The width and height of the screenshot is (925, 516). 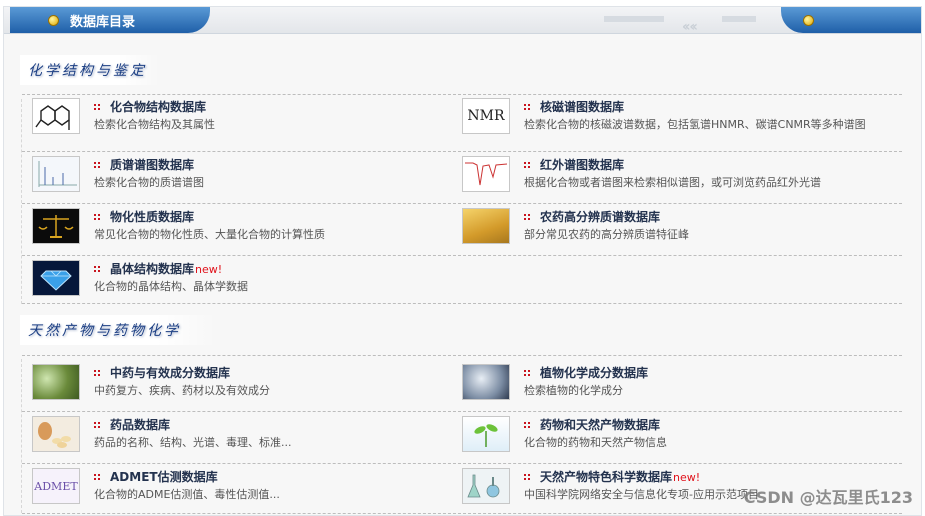 What do you see at coordinates (672, 388) in the screenshot?
I see `db-entry-phytochemistry: 植物化学成分数据库 检索植物的化学成分` at bounding box center [672, 388].